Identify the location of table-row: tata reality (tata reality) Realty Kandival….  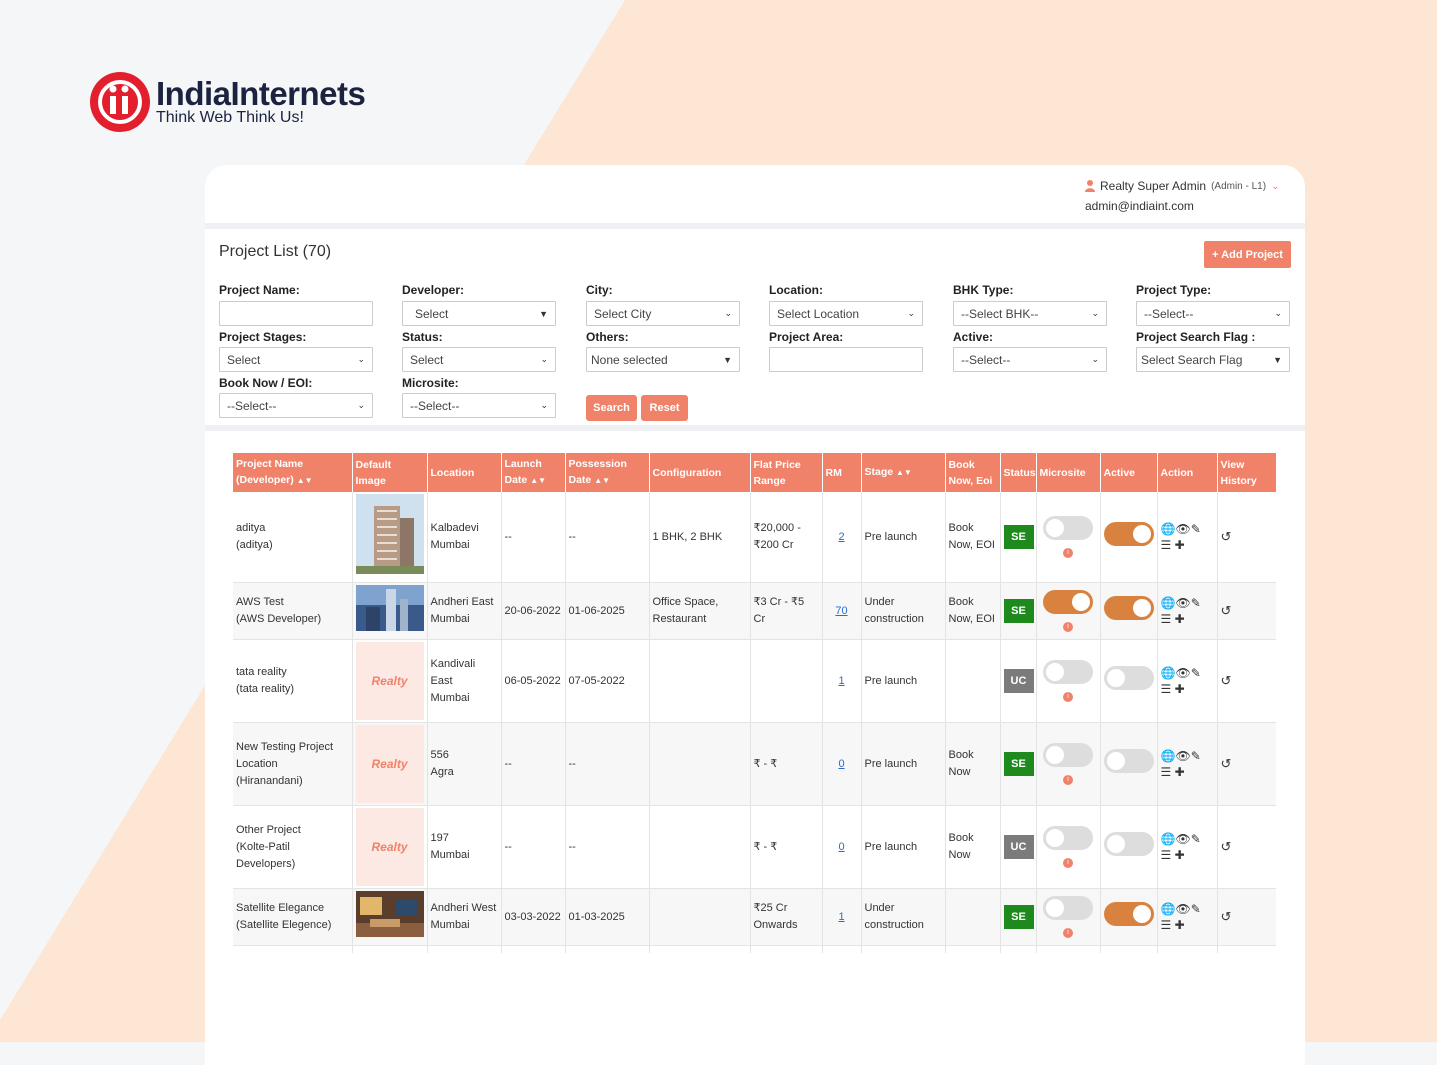
(754, 681).